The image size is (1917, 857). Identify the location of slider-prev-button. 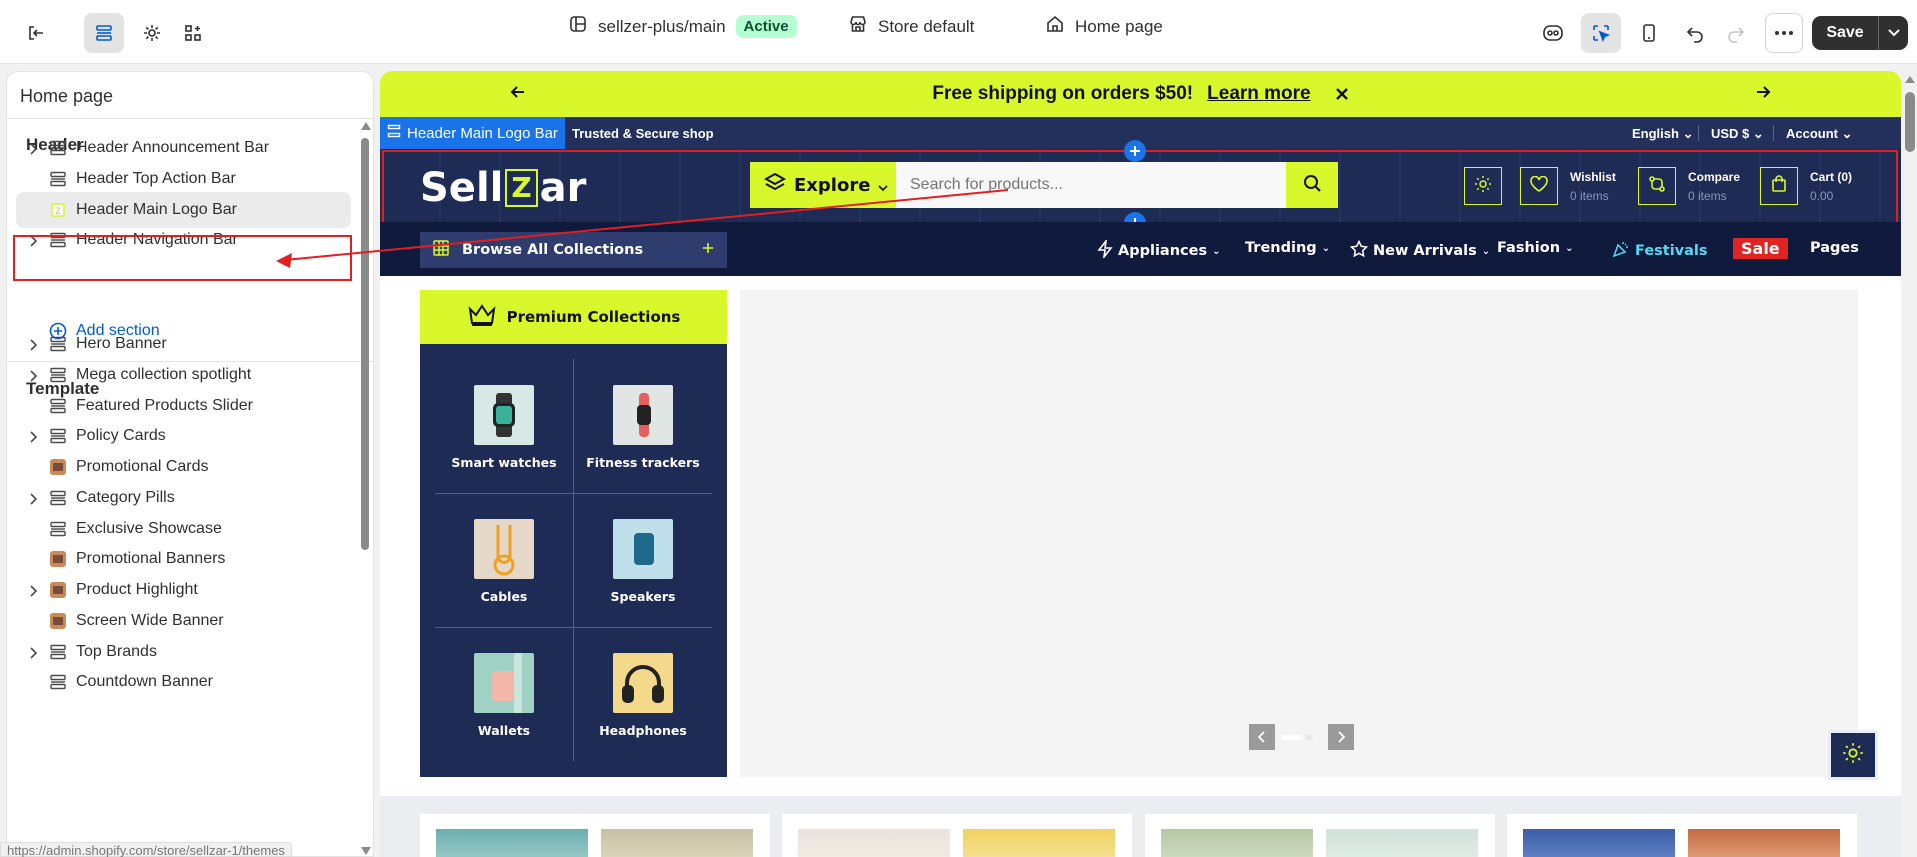
(1262, 737).